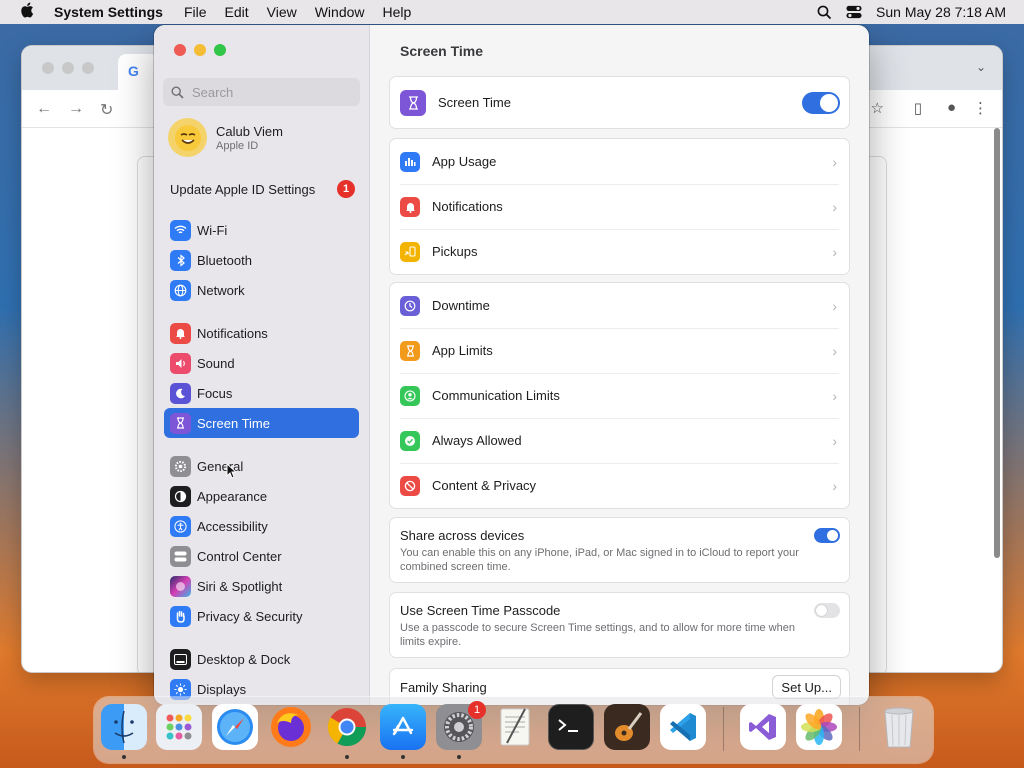 This screenshot has height=768, width=1024. What do you see at coordinates (233, 423) in the screenshot?
I see `sidebar-item-label: Screen Time` at bounding box center [233, 423].